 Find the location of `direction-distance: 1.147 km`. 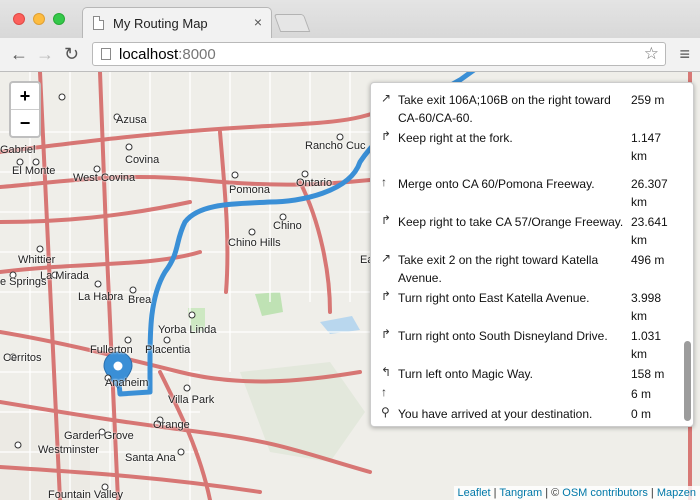

direction-distance: 1.147 km is located at coordinates (646, 147).